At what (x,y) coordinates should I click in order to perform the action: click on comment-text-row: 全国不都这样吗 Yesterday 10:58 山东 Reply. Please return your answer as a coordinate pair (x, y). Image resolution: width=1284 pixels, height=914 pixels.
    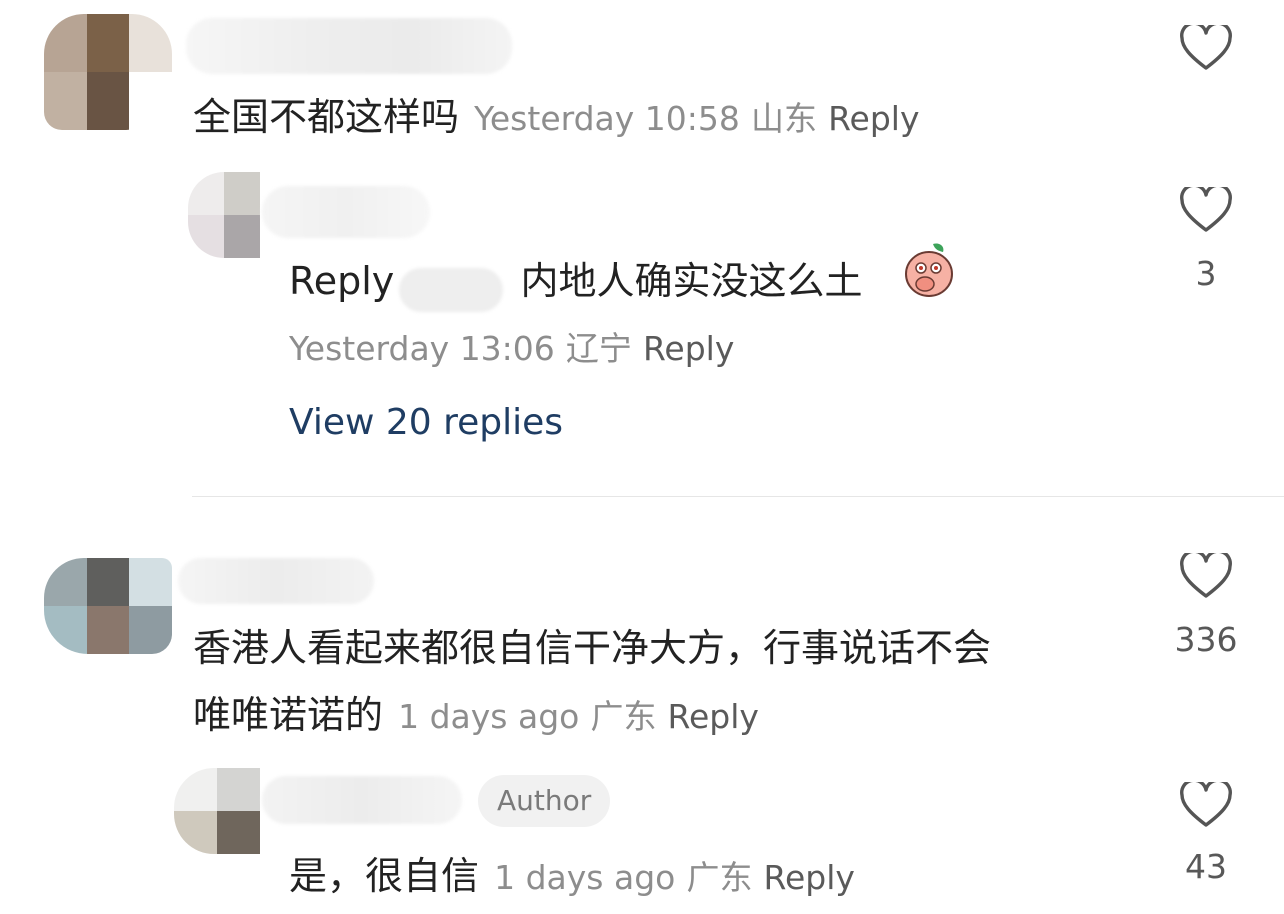
    Looking at the image, I should click on (556, 113).